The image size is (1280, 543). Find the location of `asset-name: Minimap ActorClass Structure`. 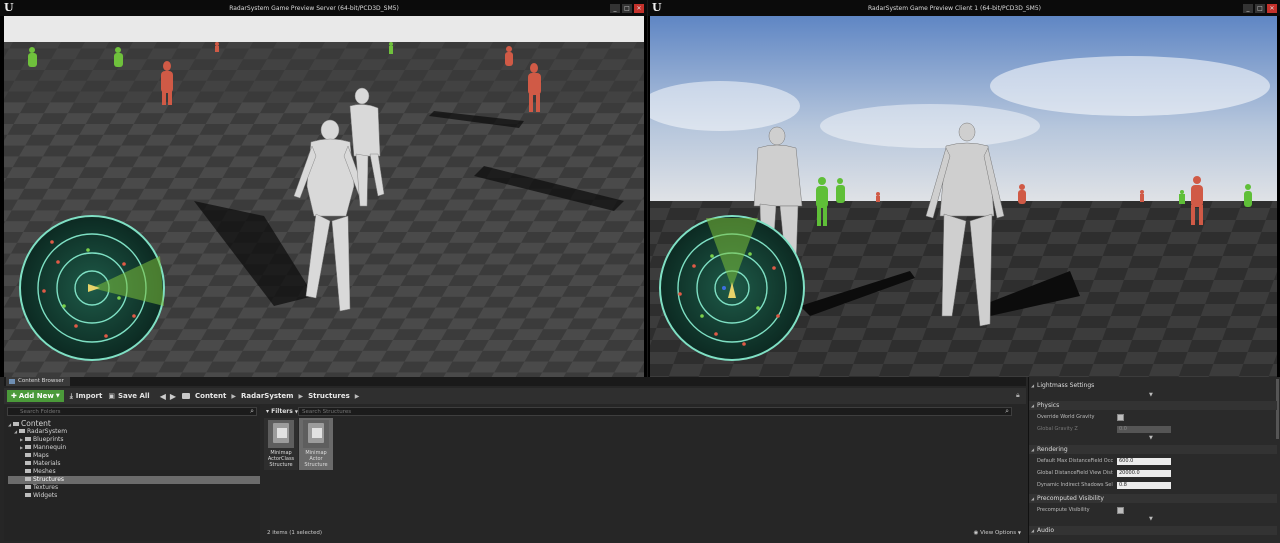

asset-name: Minimap ActorClass Structure is located at coordinates (281, 459).